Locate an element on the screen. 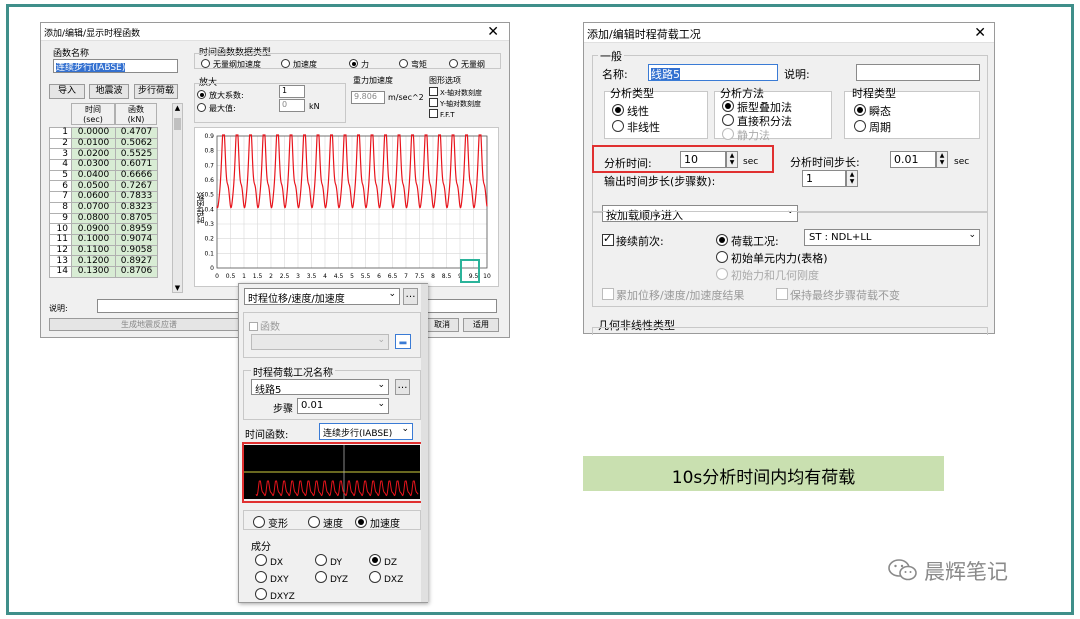  time-cell: 0.0800 is located at coordinates (93, 218).